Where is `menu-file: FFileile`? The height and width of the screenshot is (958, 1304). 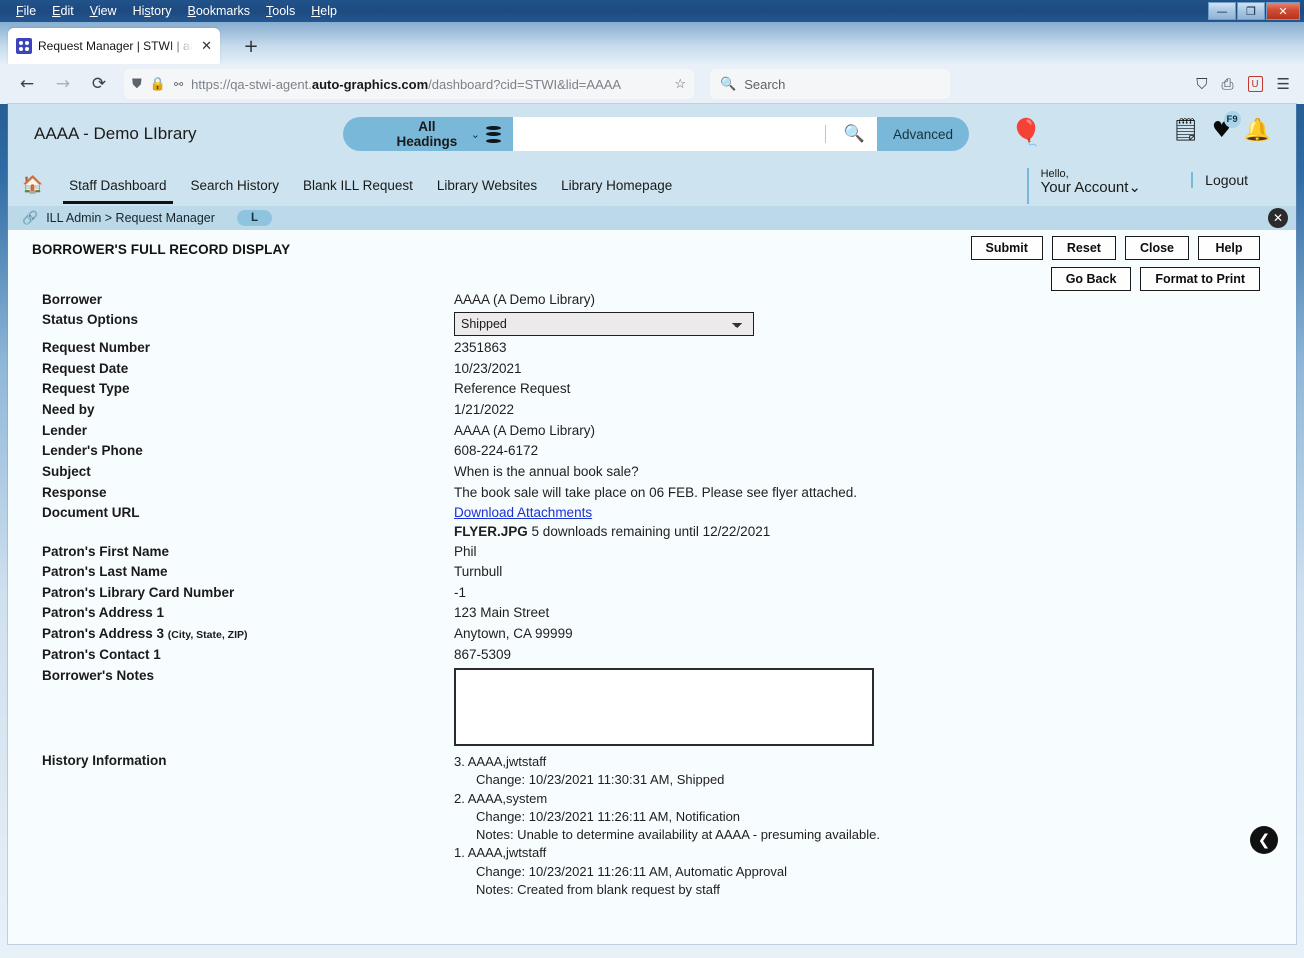 menu-file: FFileile is located at coordinates (26, 11).